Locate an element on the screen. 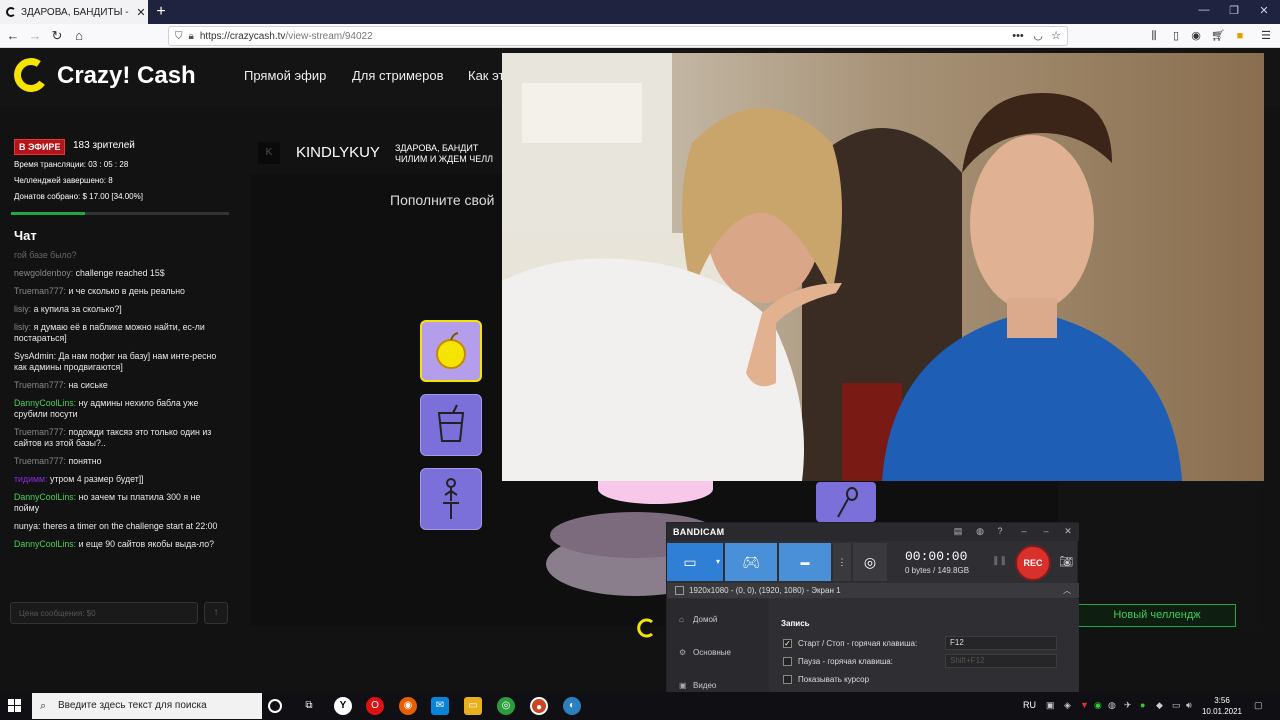 The width and height of the screenshot is (1280, 720). home-icon: ⌂ is located at coordinates (79, 36).